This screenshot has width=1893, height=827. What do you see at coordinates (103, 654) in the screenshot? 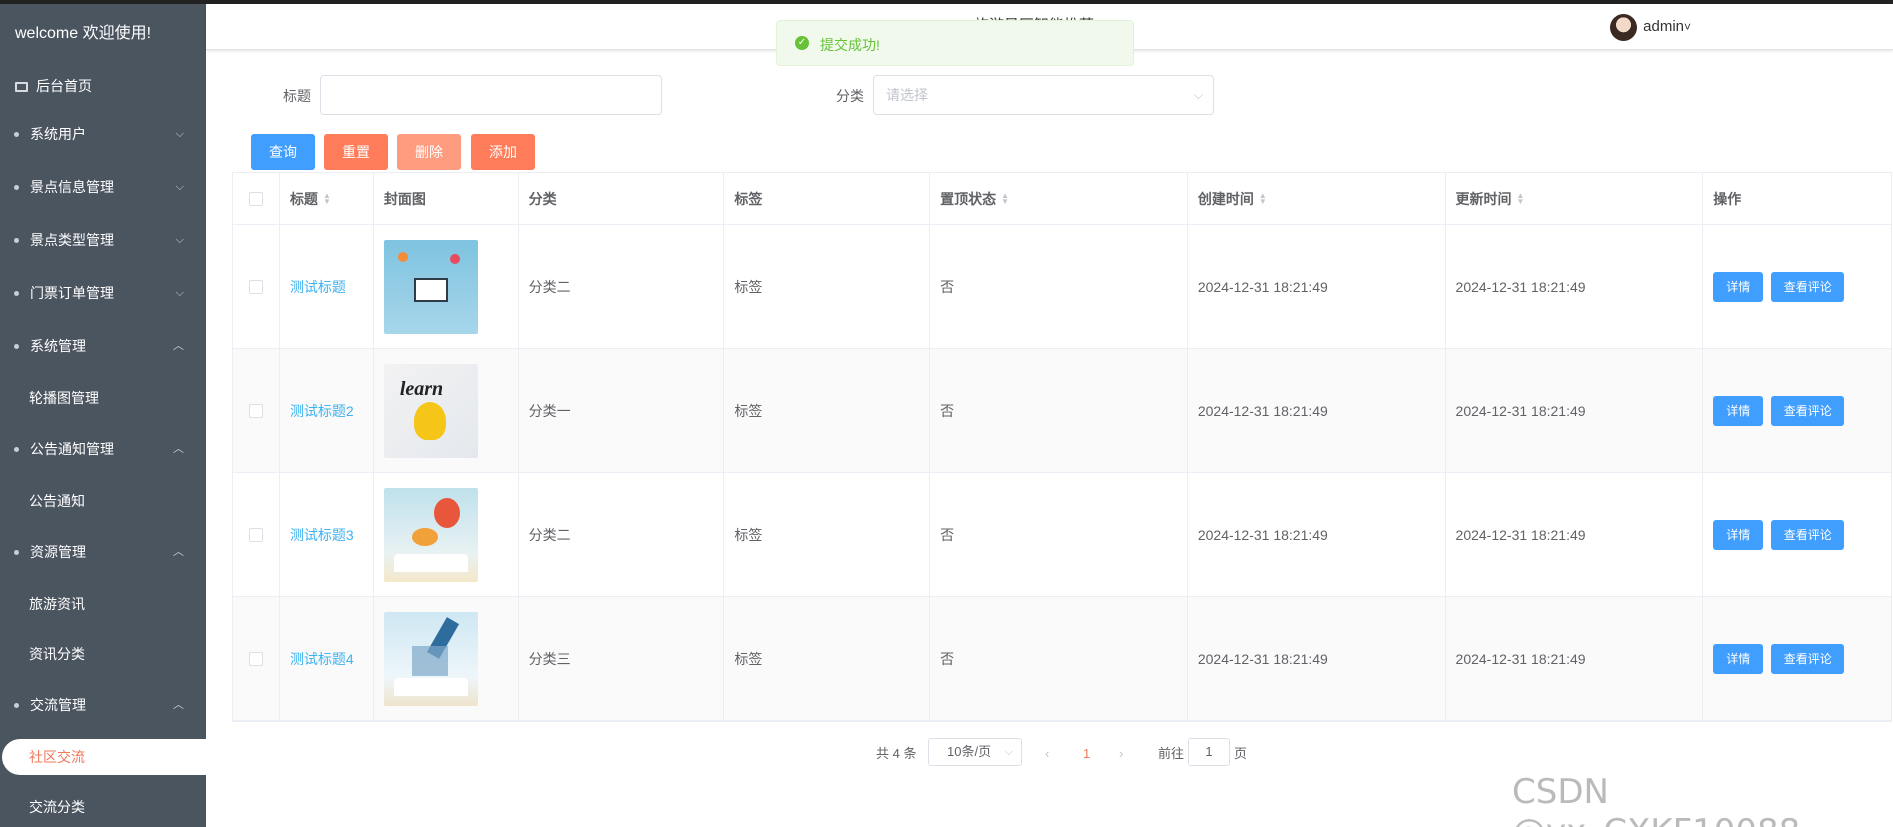
I see `sidebar-subitem: 资讯分类` at bounding box center [103, 654].